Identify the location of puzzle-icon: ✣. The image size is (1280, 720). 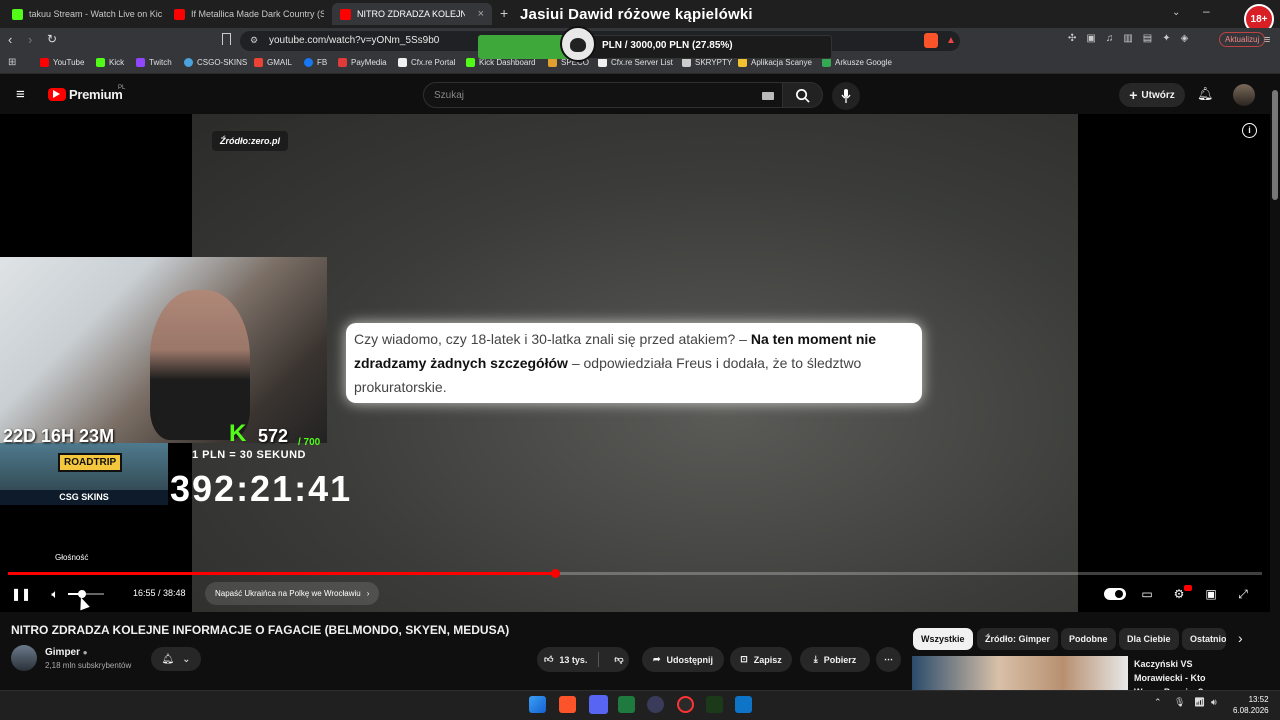
(1072, 40).